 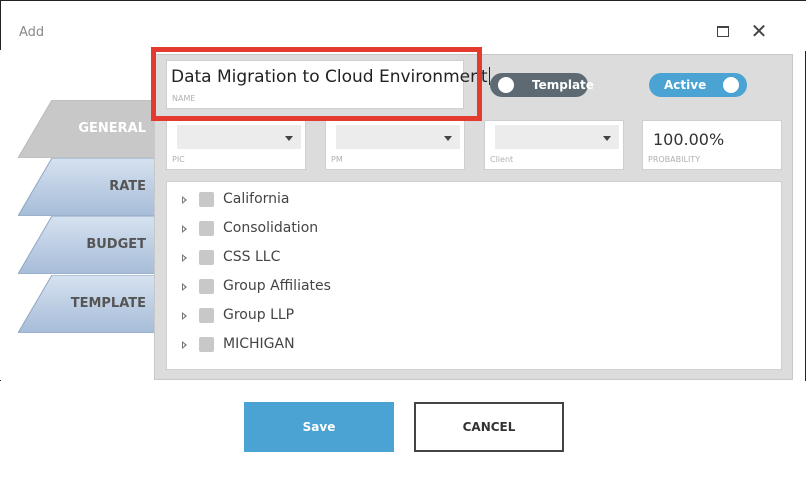 I want to click on pic-field: PIC, so click(x=236, y=145).